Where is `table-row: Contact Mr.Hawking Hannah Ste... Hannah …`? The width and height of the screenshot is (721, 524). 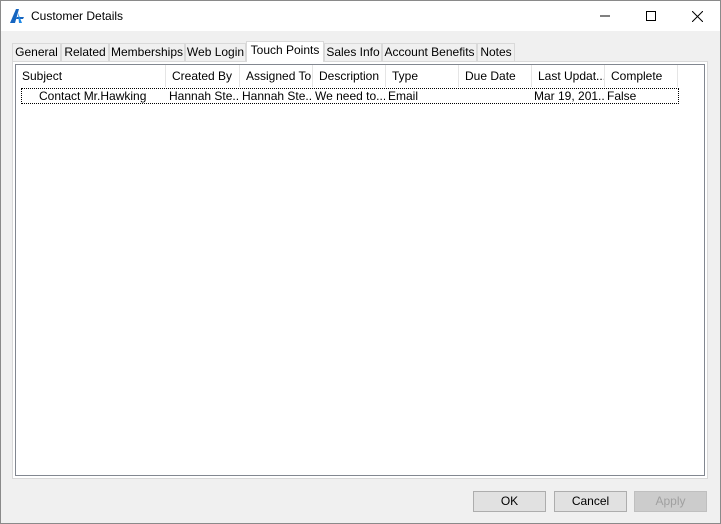
table-row: Contact Mr.Hawking Hannah Ste... Hannah … is located at coordinates (350, 96).